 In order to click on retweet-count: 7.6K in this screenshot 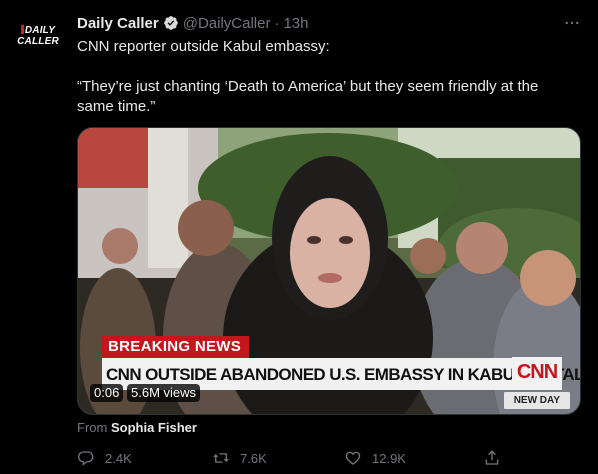, I will do `click(253, 458)`.